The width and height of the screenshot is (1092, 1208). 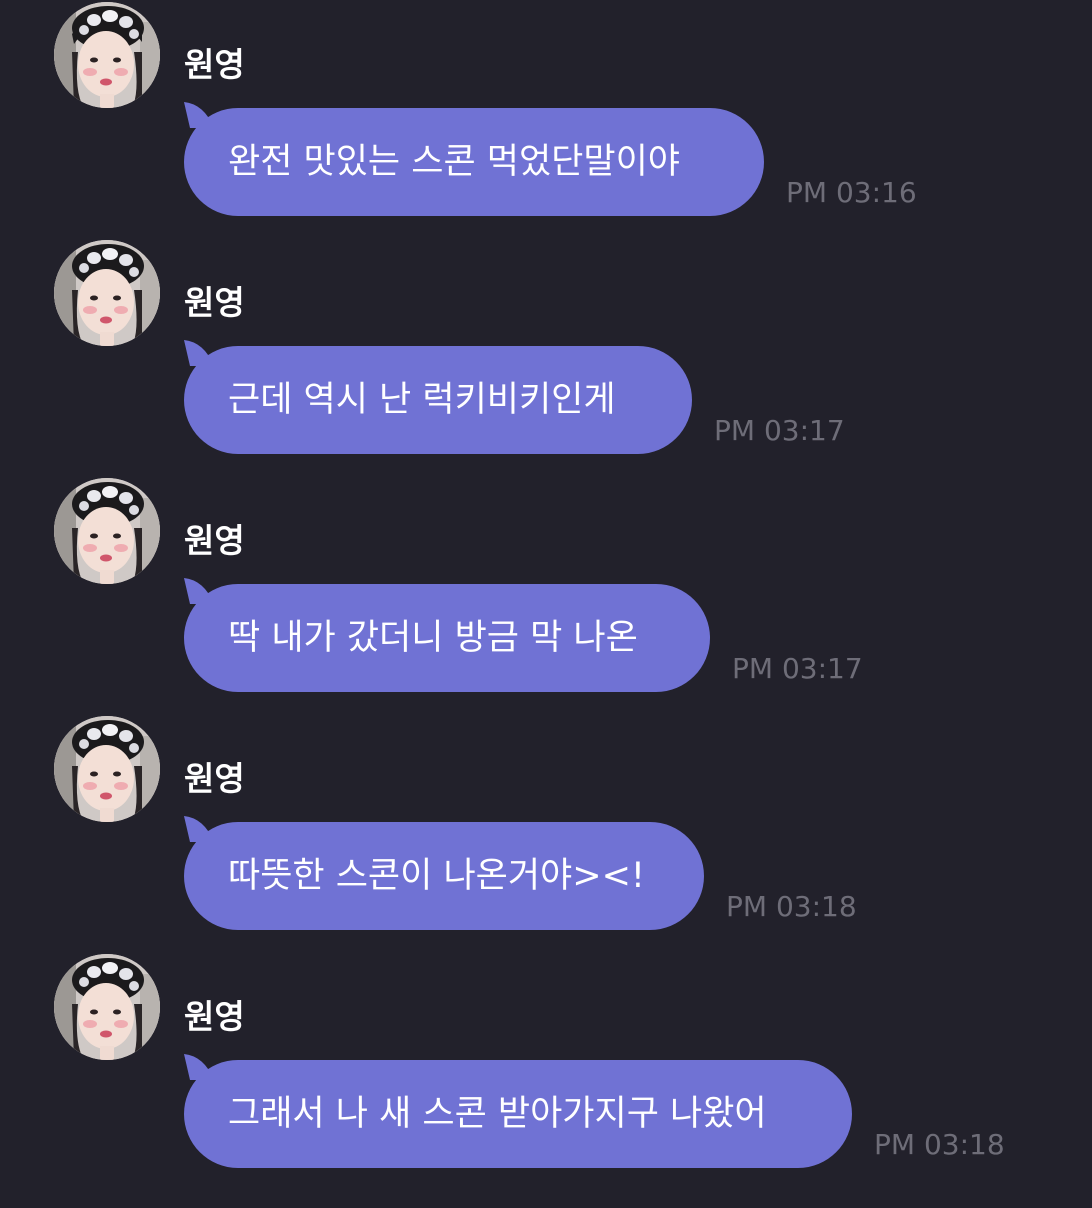 I want to click on message-bubble: 따뜻한 스콘이 나온거야><!, so click(x=444, y=873).